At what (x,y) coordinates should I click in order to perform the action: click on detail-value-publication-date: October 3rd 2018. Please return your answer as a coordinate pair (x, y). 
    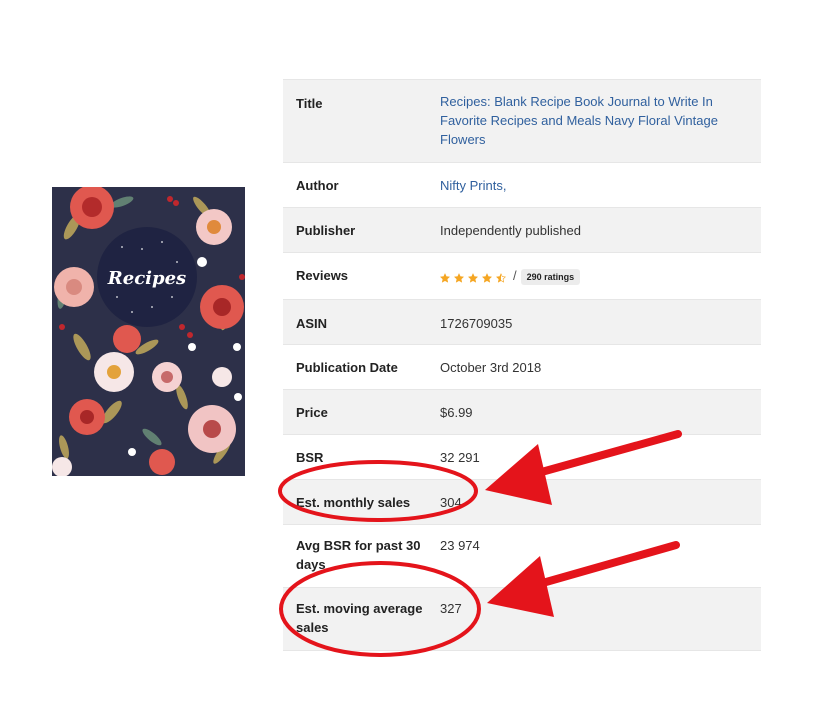
    Looking at the image, I should click on (491, 367).